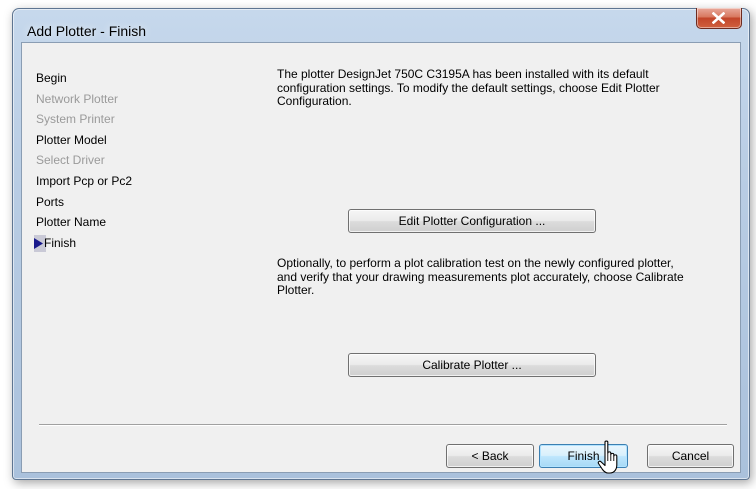  What do you see at coordinates (70, 160) in the screenshot?
I see `step-label: Select Driver` at bounding box center [70, 160].